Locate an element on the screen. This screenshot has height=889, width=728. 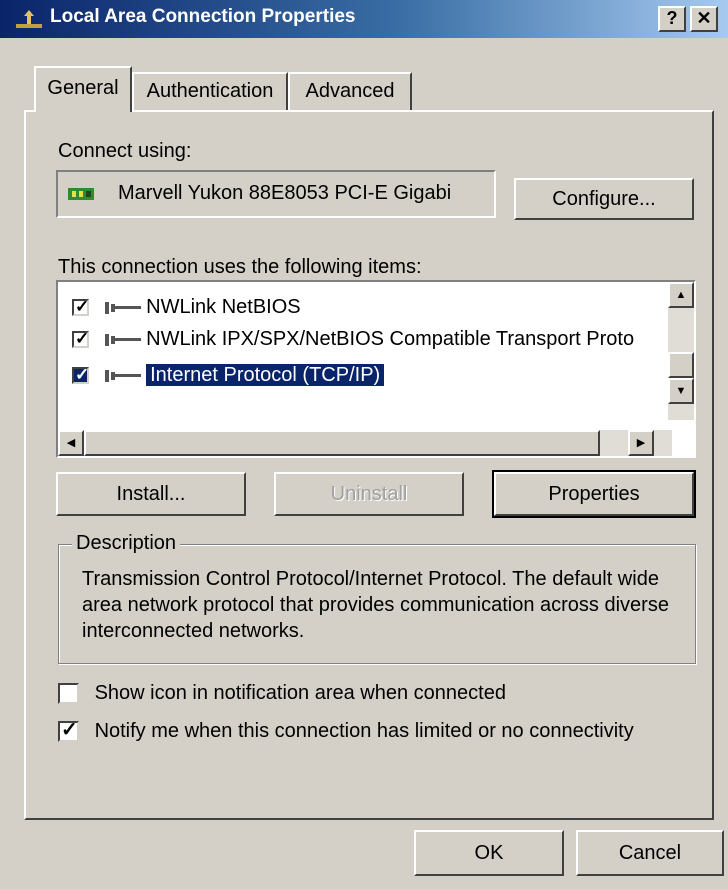
list-item: ✓ Internet Protocol (TCP/IP) is located at coordinates (229, 377).